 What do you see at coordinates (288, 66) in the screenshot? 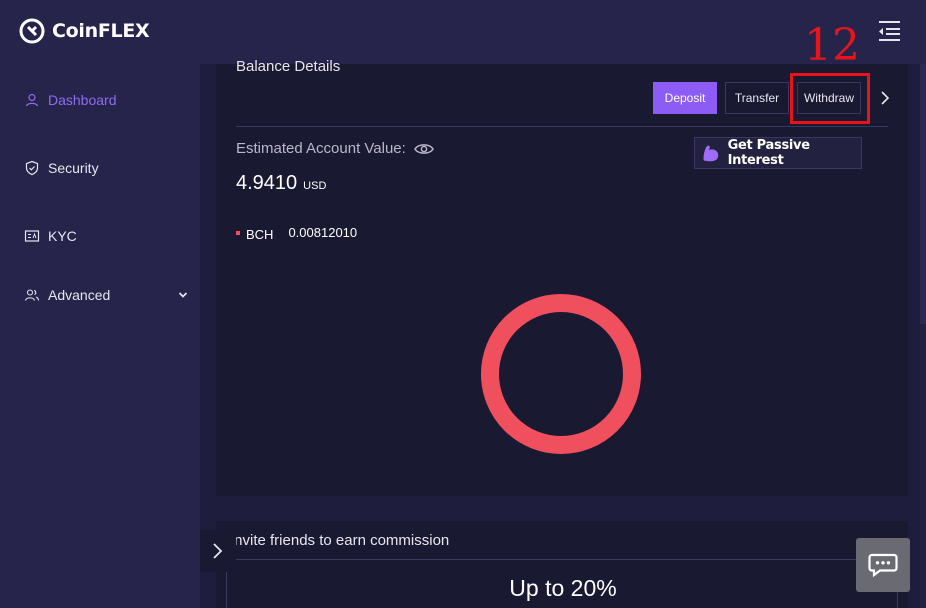
I see `balance-title: Balance Details` at bounding box center [288, 66].